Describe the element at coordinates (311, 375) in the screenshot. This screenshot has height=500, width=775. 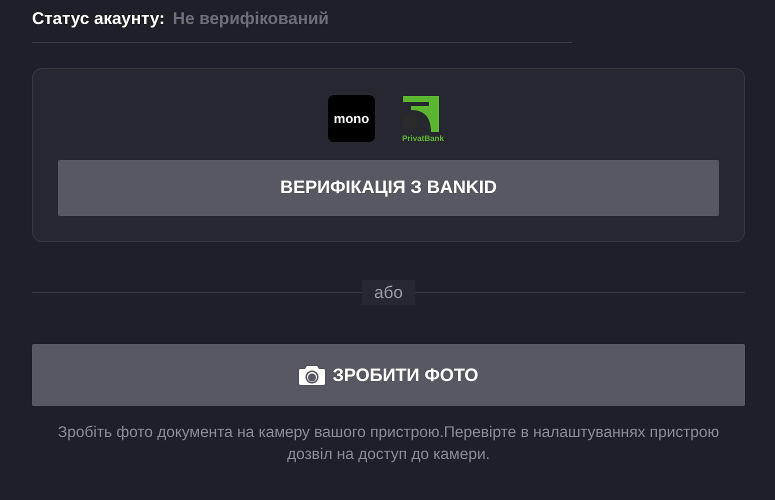
I see `camera-icon` at that location.